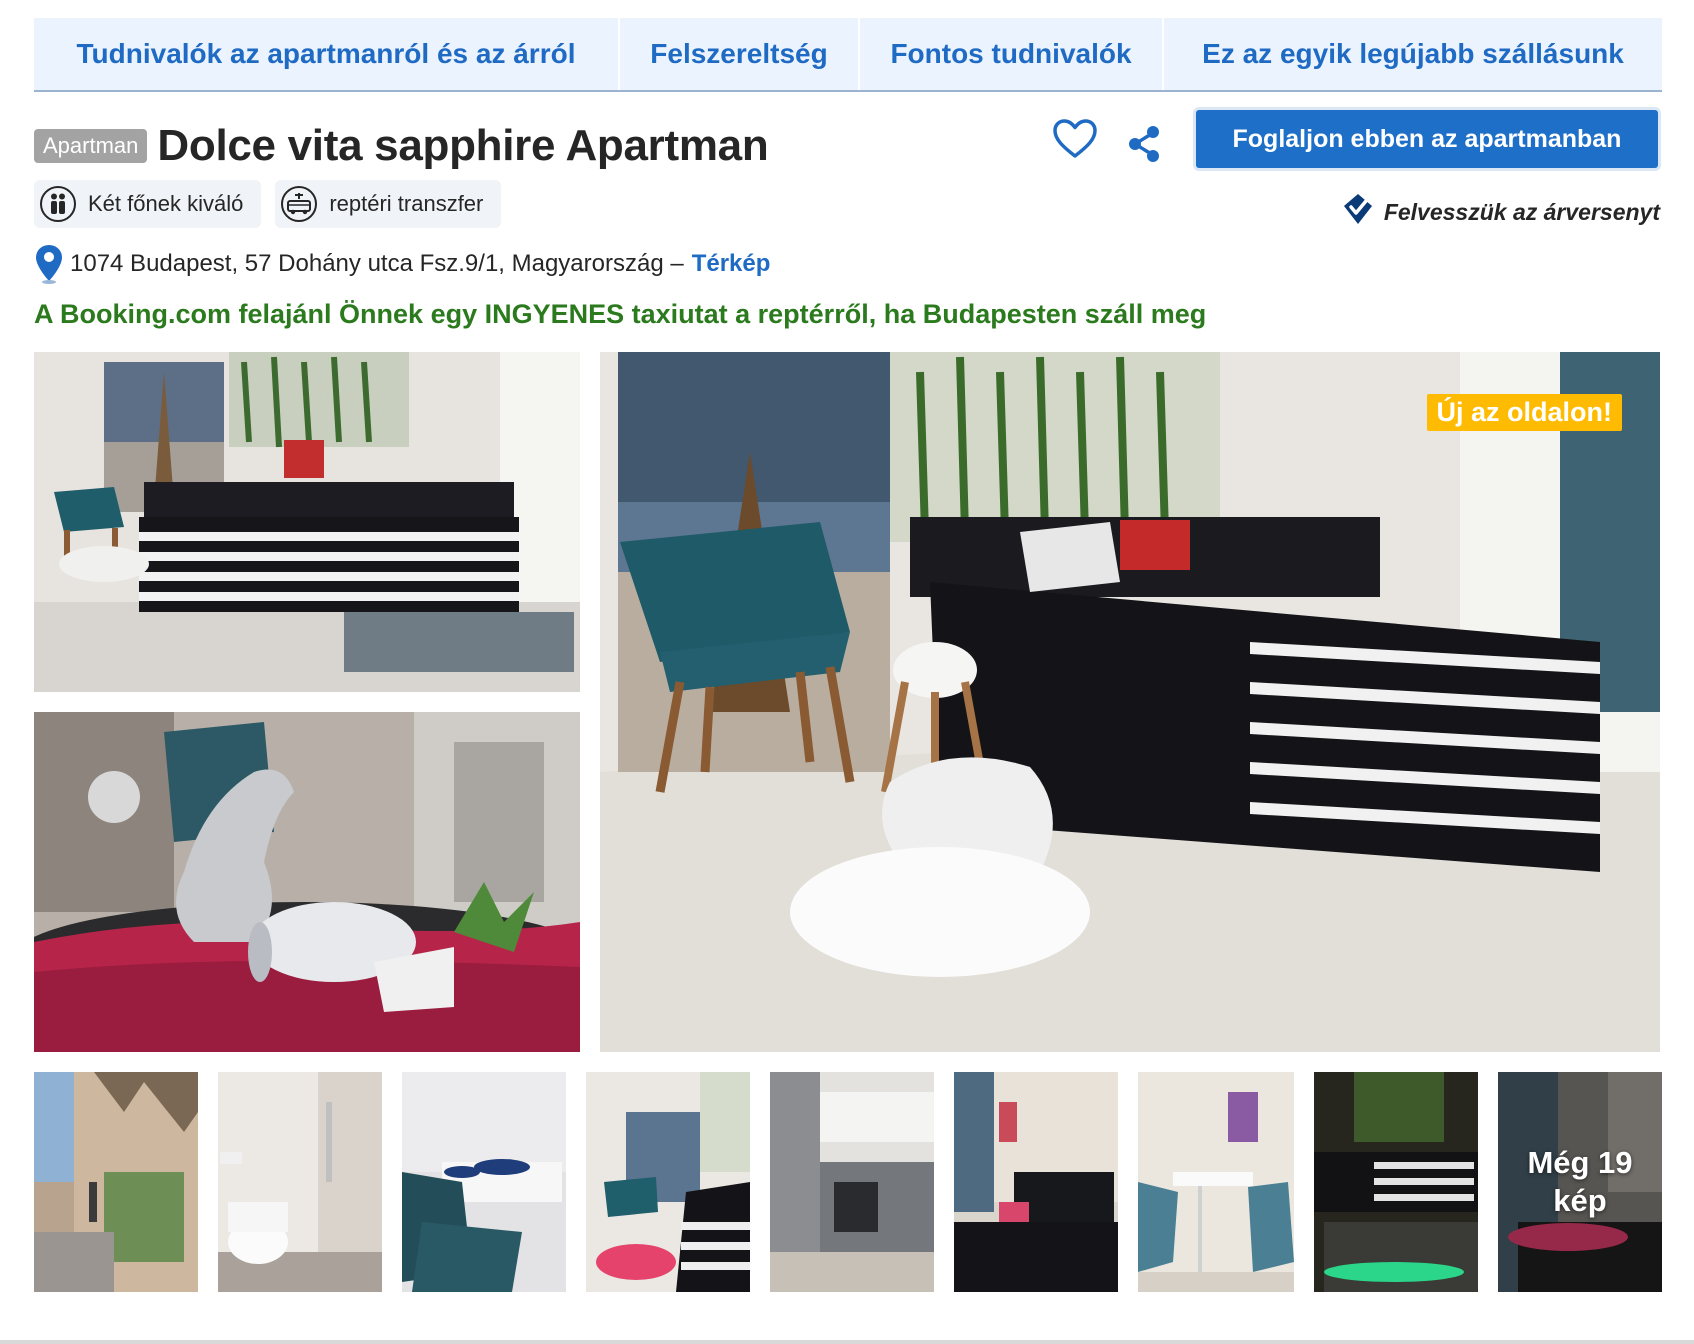 Image resolution: width=1694 pixels, height=1344 pixels. What do you see at coordinates (1216, 1182) in the screenshot?
I see `thumbnail-dining-table` at bounding box center [1216, 1182].